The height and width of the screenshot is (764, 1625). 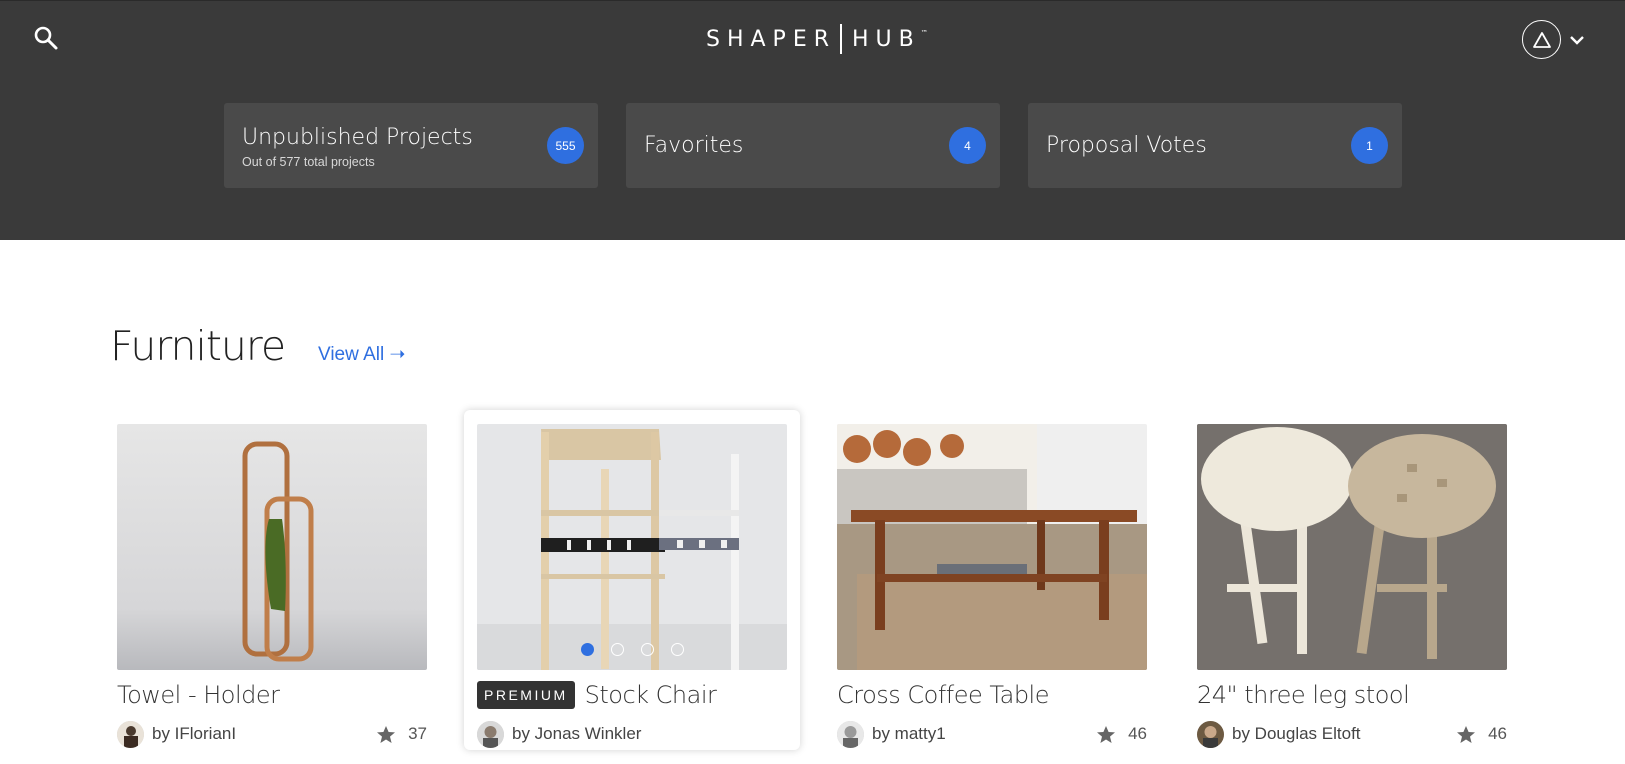 I want to click on project-meta: by Douglas Eltoft 46, so click(x=1352, y=734).